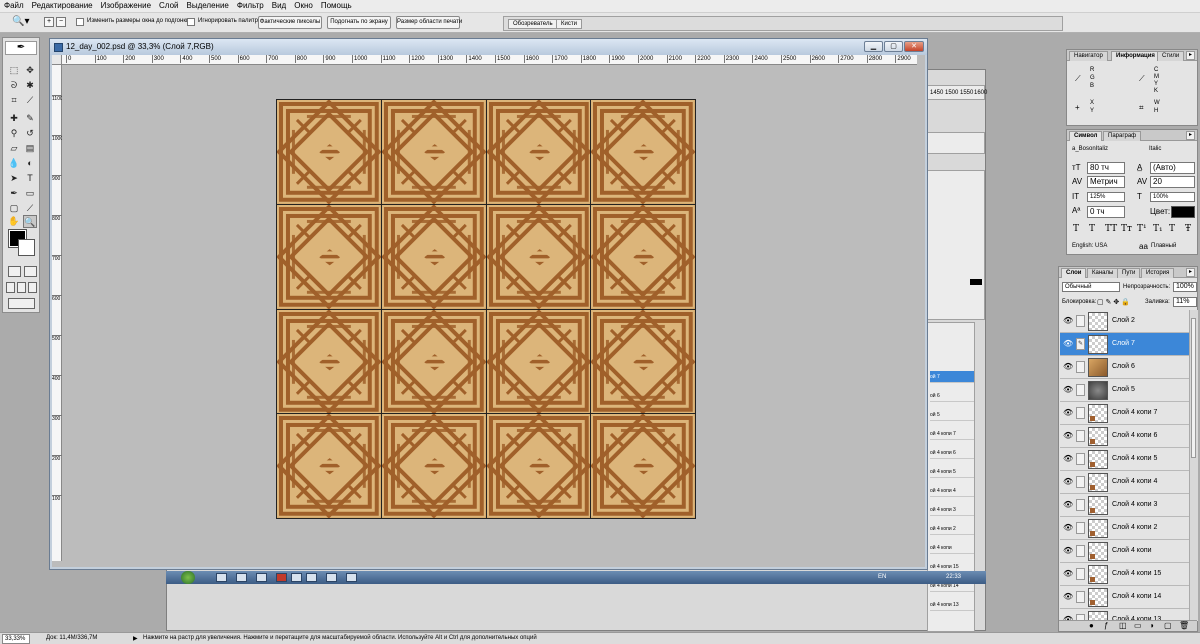  Describe the element at coordinates (1124, 321) in the screenshot. I see `layer-row: 👁 Слой 2` at that location.